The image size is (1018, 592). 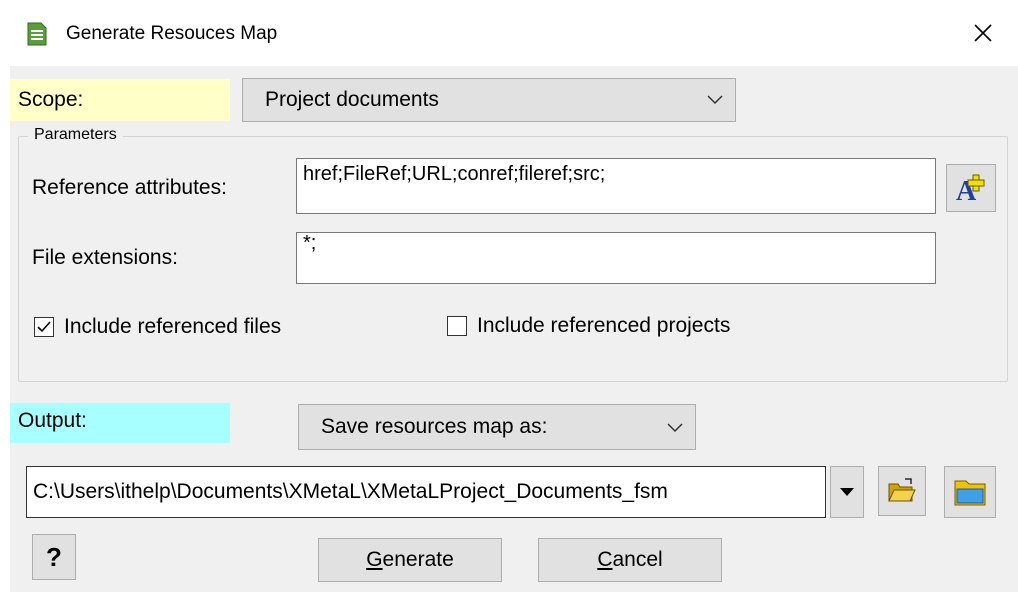 I want to click on cancel-button-label: Cancel, so click(x=630, y=559).